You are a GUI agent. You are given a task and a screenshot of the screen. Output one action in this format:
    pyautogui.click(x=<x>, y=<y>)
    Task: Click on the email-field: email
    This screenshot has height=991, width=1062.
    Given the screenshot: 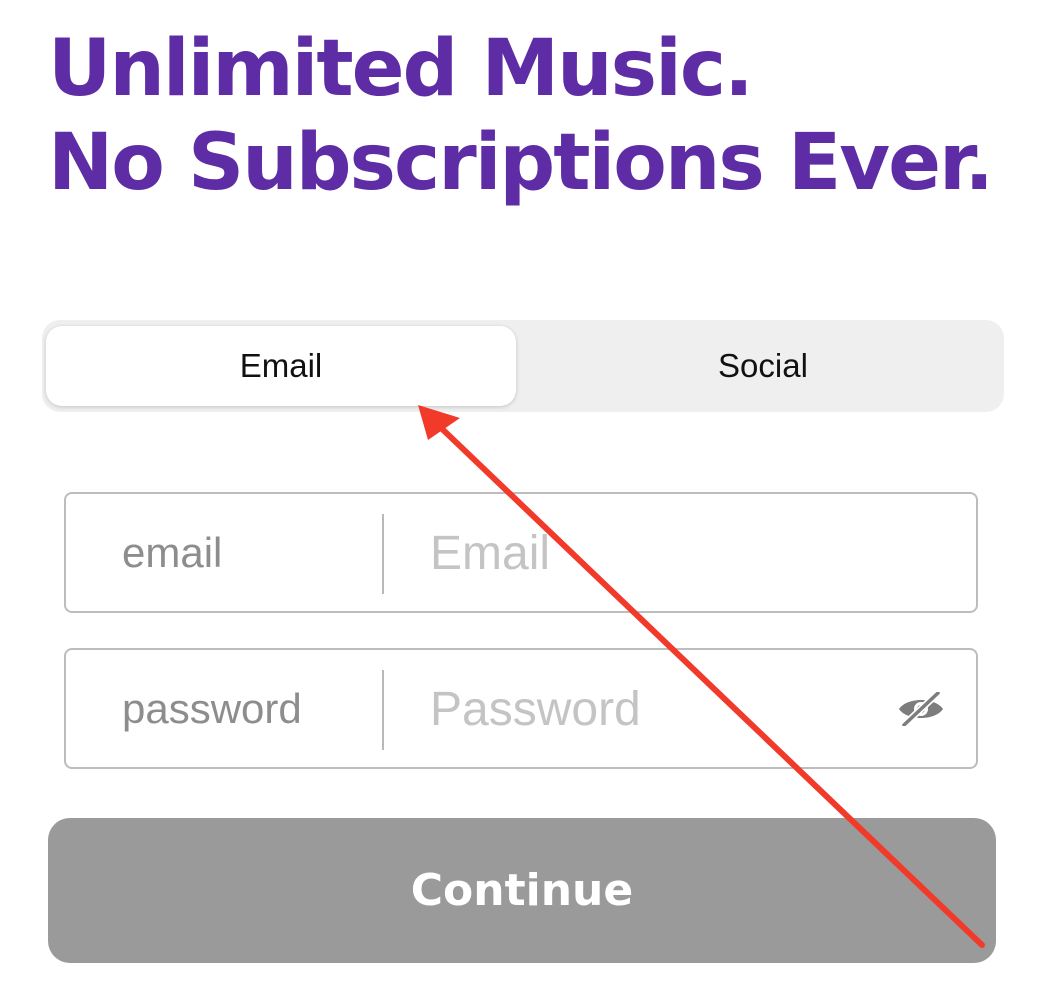 What is the action you would take?
    pyautogui.click(x=521, y=552)
    